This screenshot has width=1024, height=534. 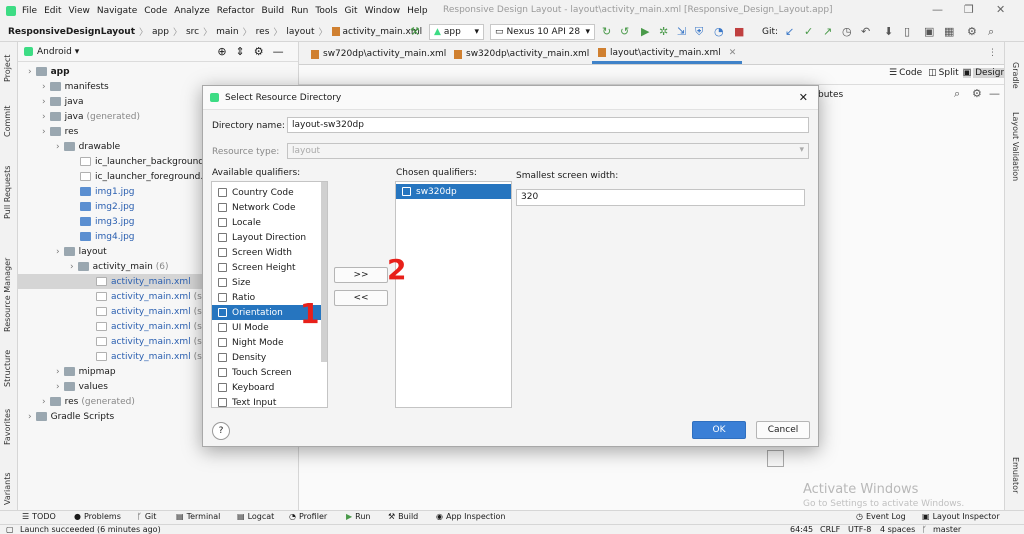 What do you see at coordinates (1000, 9) in the screenshot?
I see `close-window-icon: ✕` at bounding box center [1000, 9].